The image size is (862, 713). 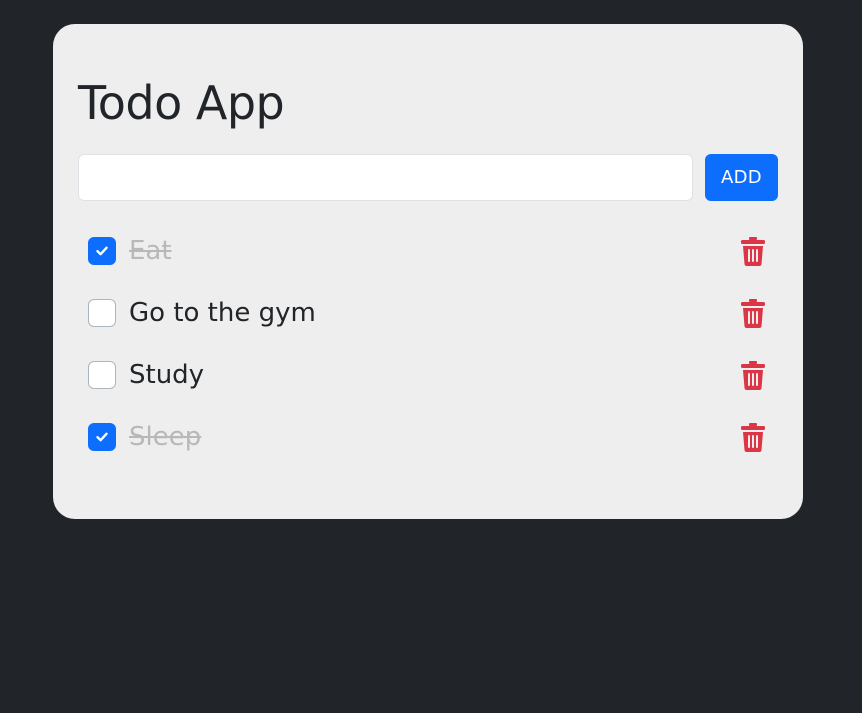 What do you see at coordinates (385, 177) in the screenshot?
I see `new-todo-input` at bounding box center [385, 177].